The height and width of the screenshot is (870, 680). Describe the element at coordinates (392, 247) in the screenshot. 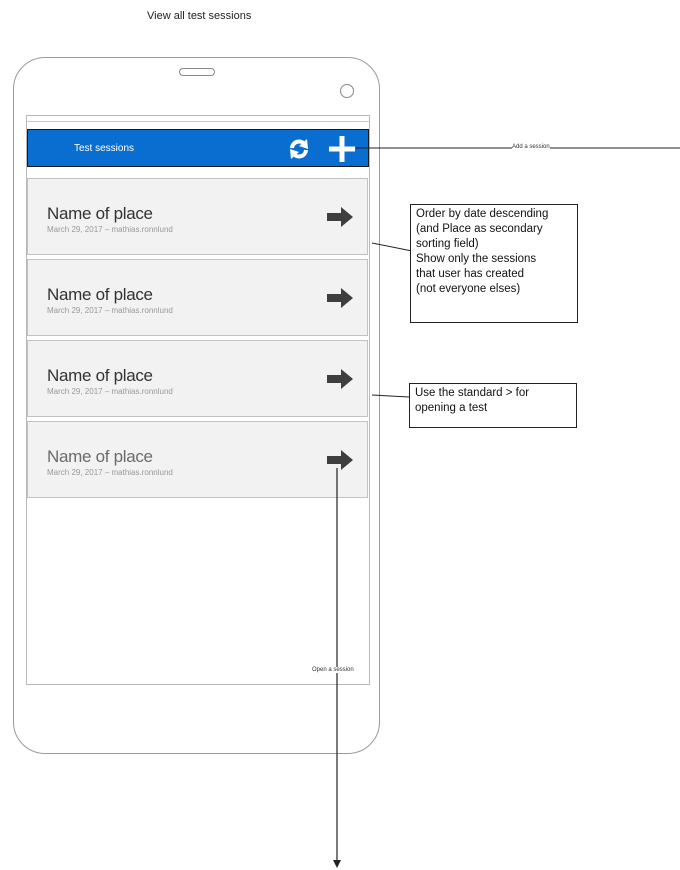

I see `ordering-note-connector` at that location.